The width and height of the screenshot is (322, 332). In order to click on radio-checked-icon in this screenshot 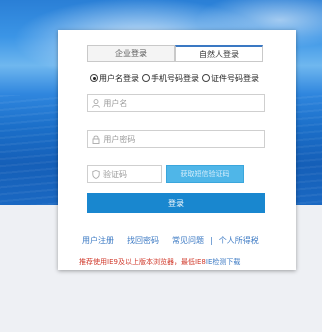, I will do `click(94, 78)`.